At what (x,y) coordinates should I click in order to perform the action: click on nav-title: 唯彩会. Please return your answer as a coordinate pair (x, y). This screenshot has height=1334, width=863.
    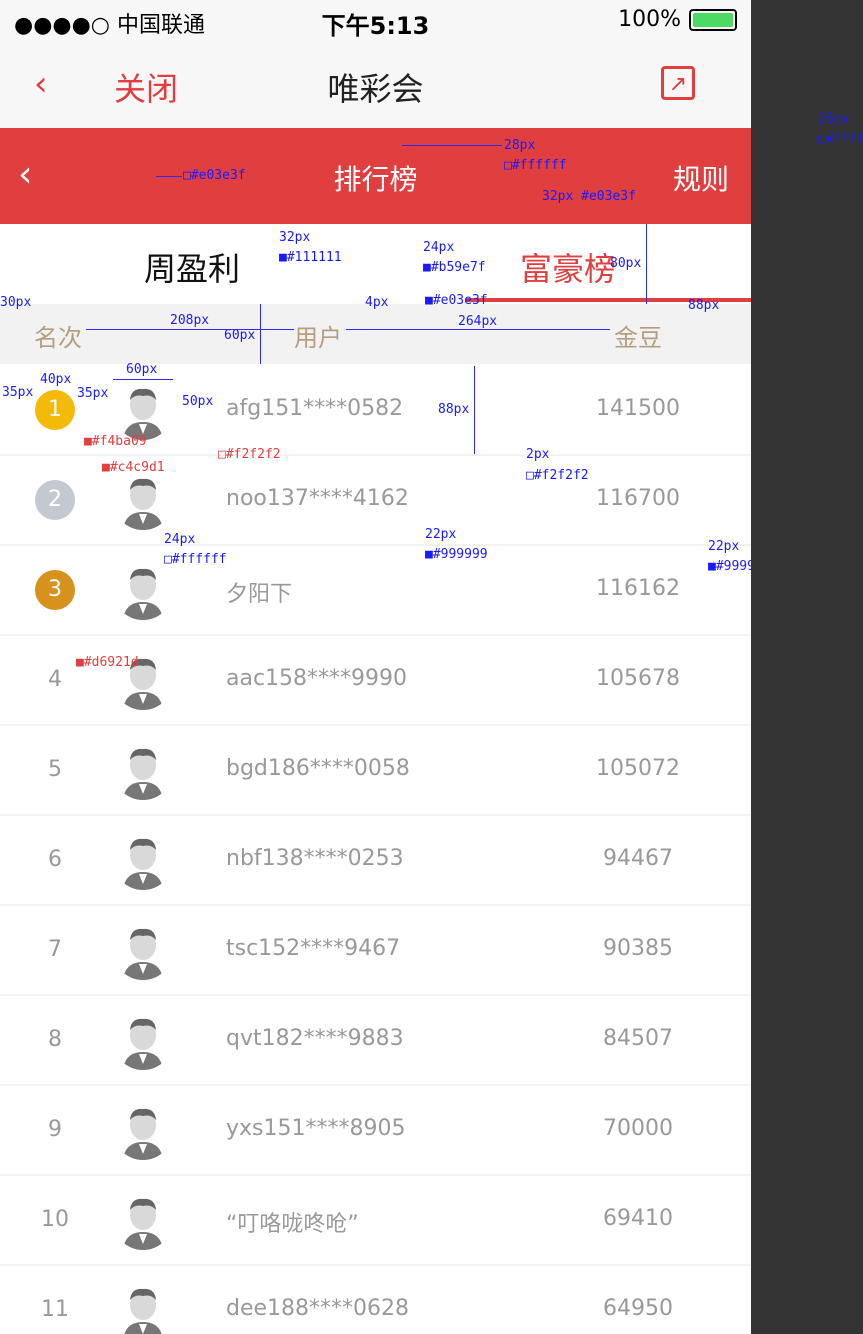
    Looking at the image, I should click on (375, 89).